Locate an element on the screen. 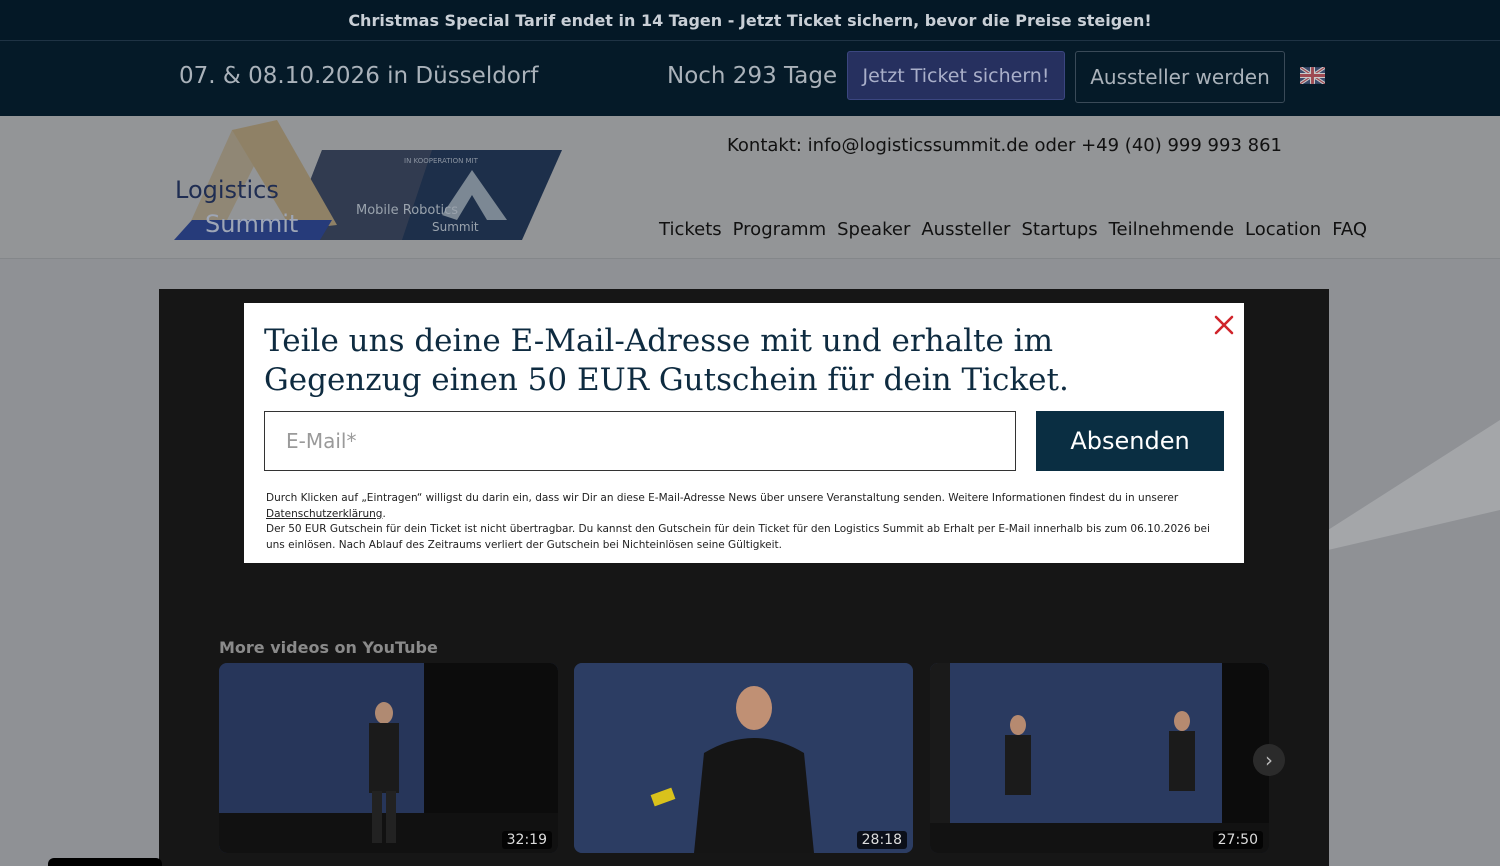 This screenshot has height=866, width=1500. countdown: Noch 293 Tage is located at coordinates (752, 76).